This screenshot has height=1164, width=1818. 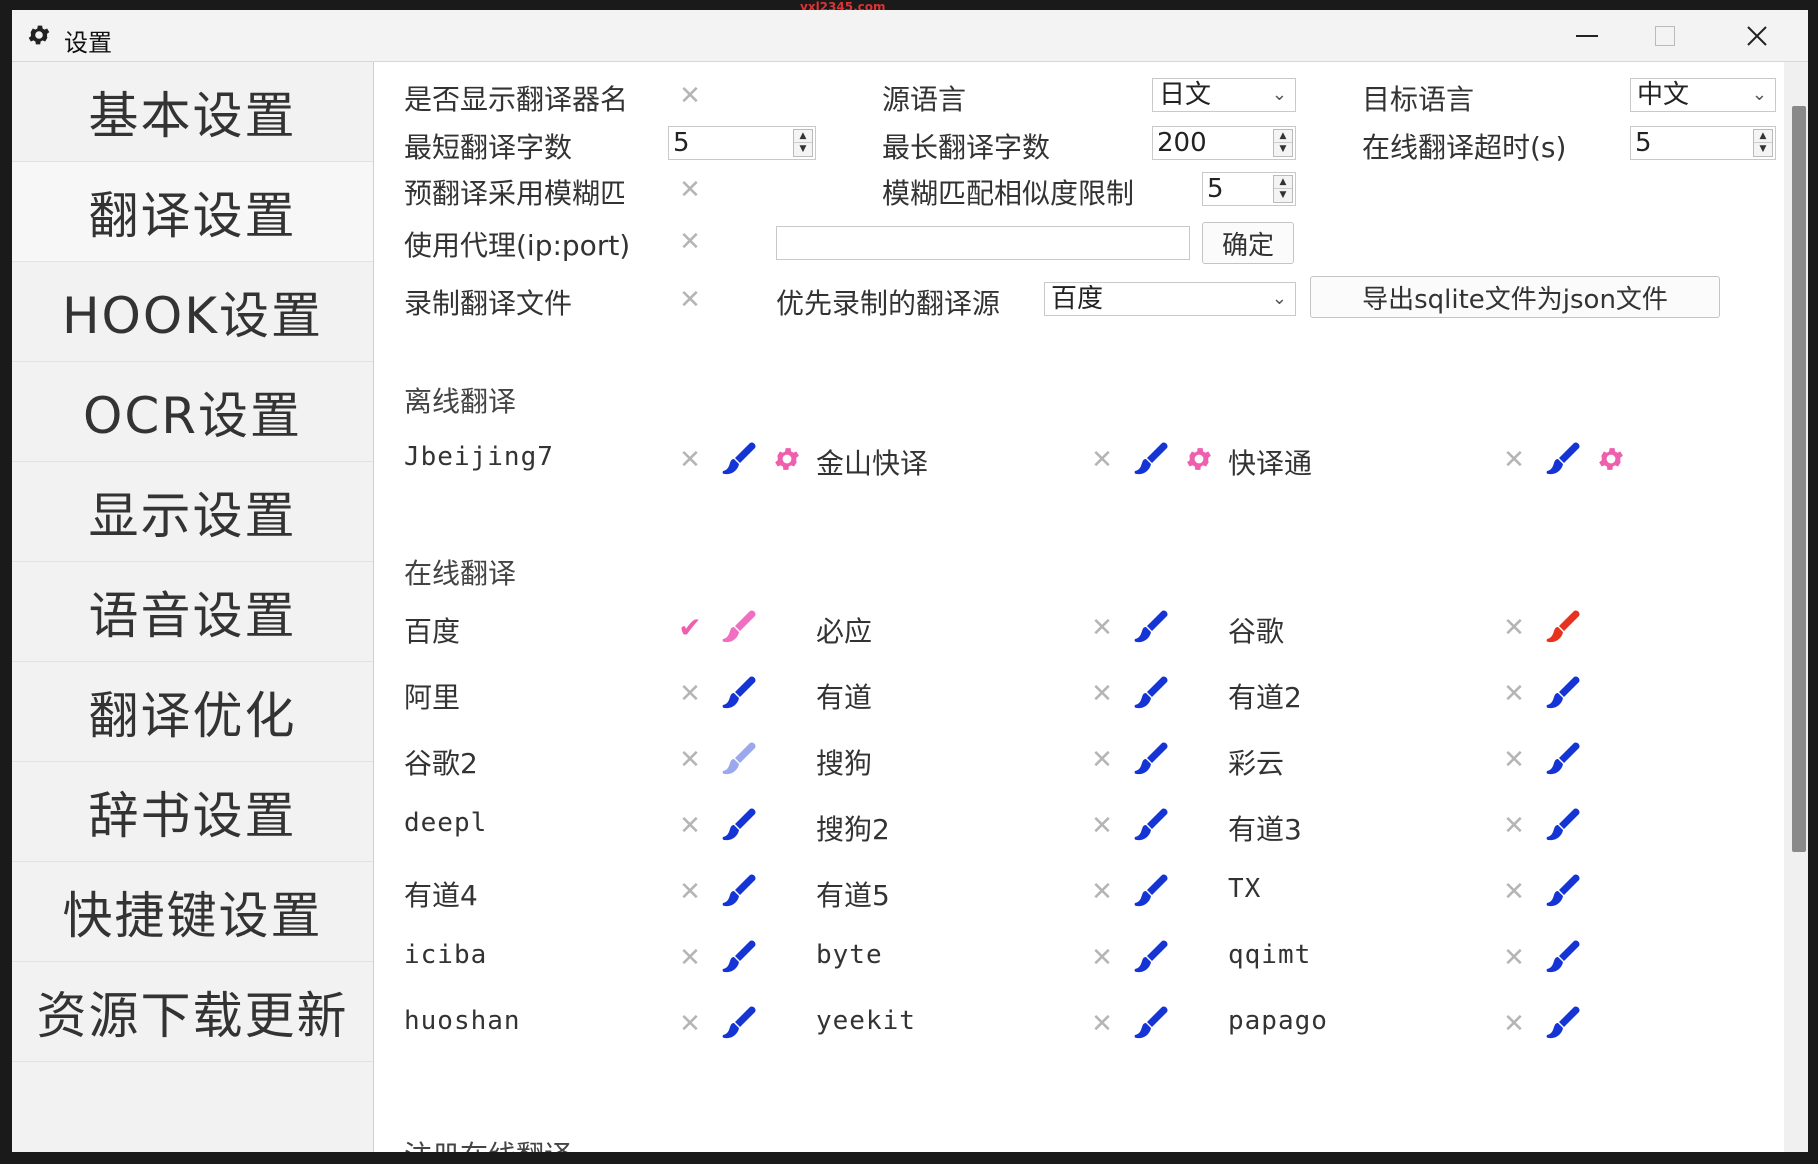 I want to click on max-chars-spinbox: 200 ▲ ▼, so click(x=1224, y=143).